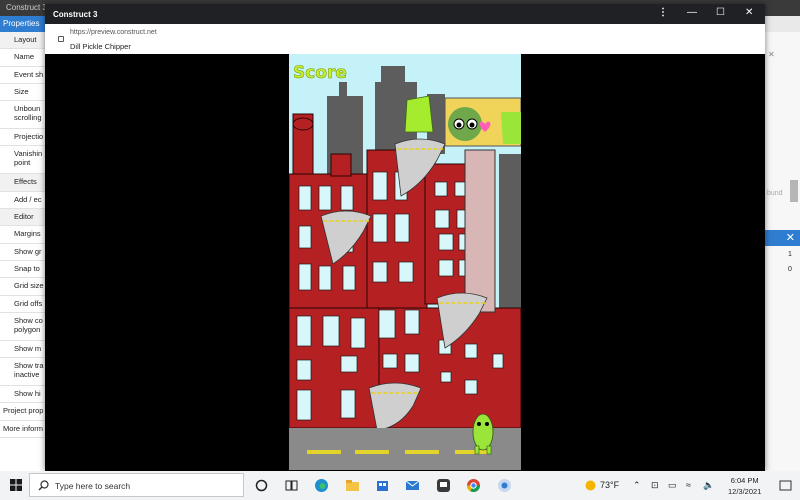  What do you see at coordinates (785, 485) in the screenshot?
I see `notifications-icon` at bounding box center [785, 485].